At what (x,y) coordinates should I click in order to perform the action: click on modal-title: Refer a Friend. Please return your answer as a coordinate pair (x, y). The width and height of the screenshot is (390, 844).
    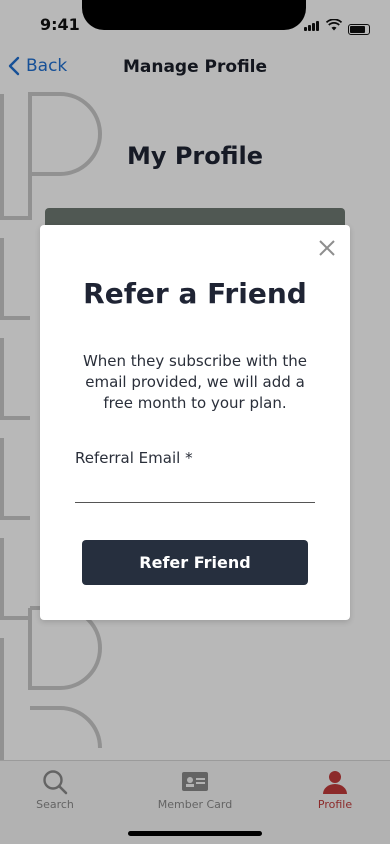
    Looking at the image, I should click on (195, 293).